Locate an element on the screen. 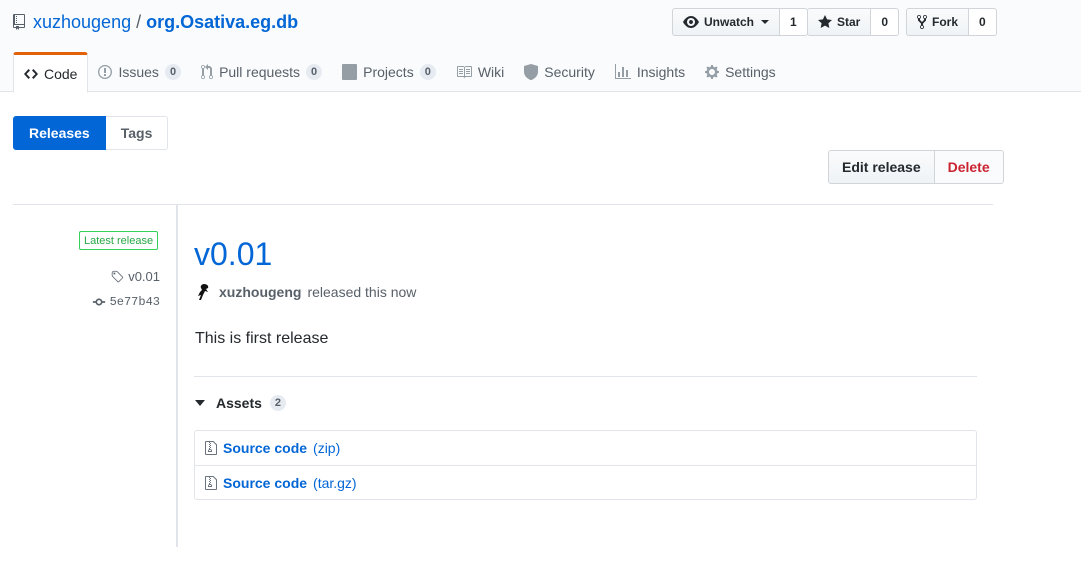 The height and width of the screenshot is (573, 1081). commit-icon is located at coordinates (98, 302).